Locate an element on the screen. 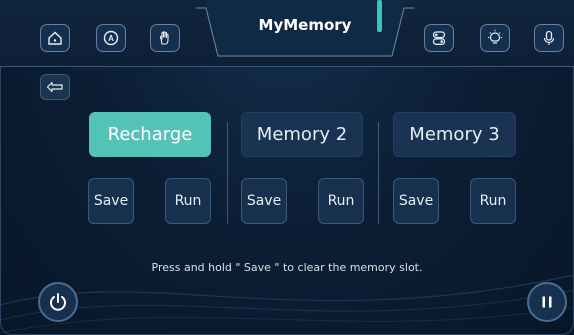  memory-slot-2-button: Memory 2 is located at coordinates (302, 134).